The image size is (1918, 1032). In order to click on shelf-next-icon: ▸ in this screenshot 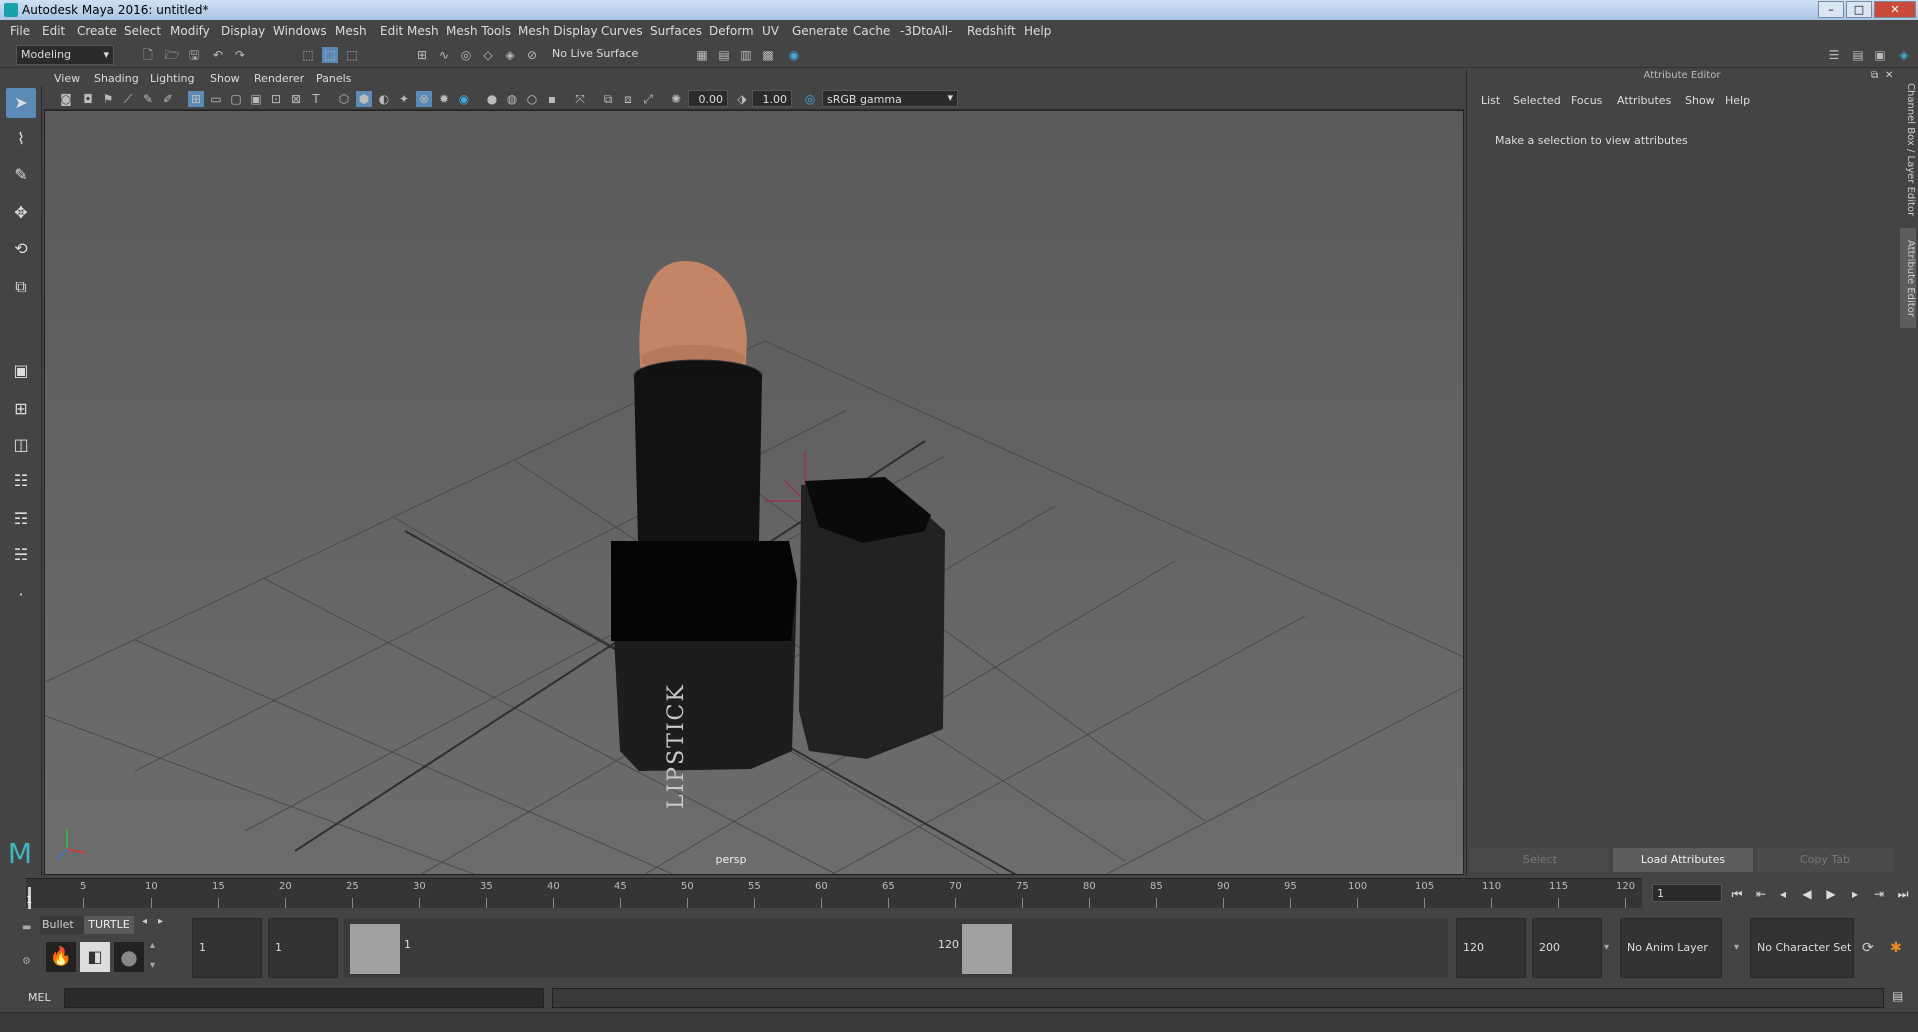, I will do `click(160, 921)`.